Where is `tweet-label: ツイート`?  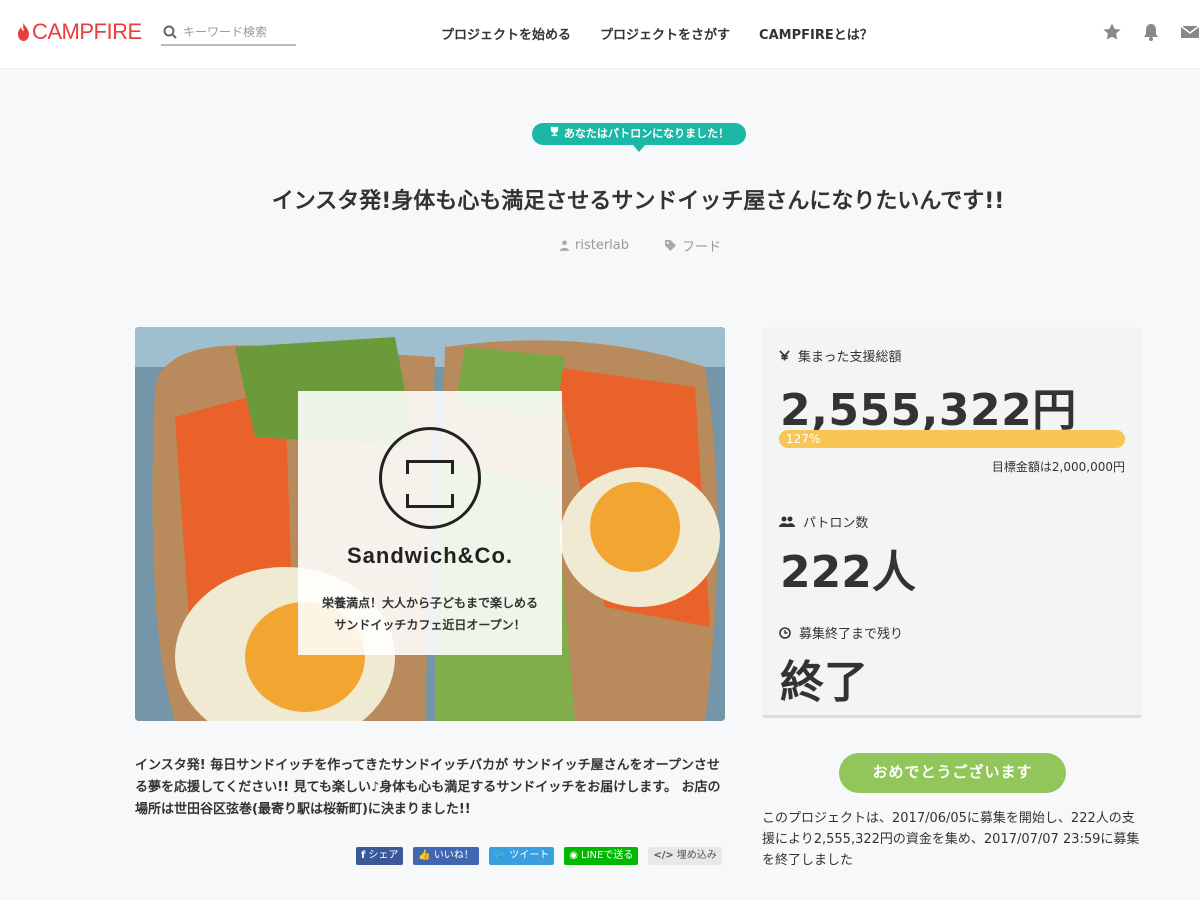 tweet-label: ツイート is located at coordinates (529, 855).